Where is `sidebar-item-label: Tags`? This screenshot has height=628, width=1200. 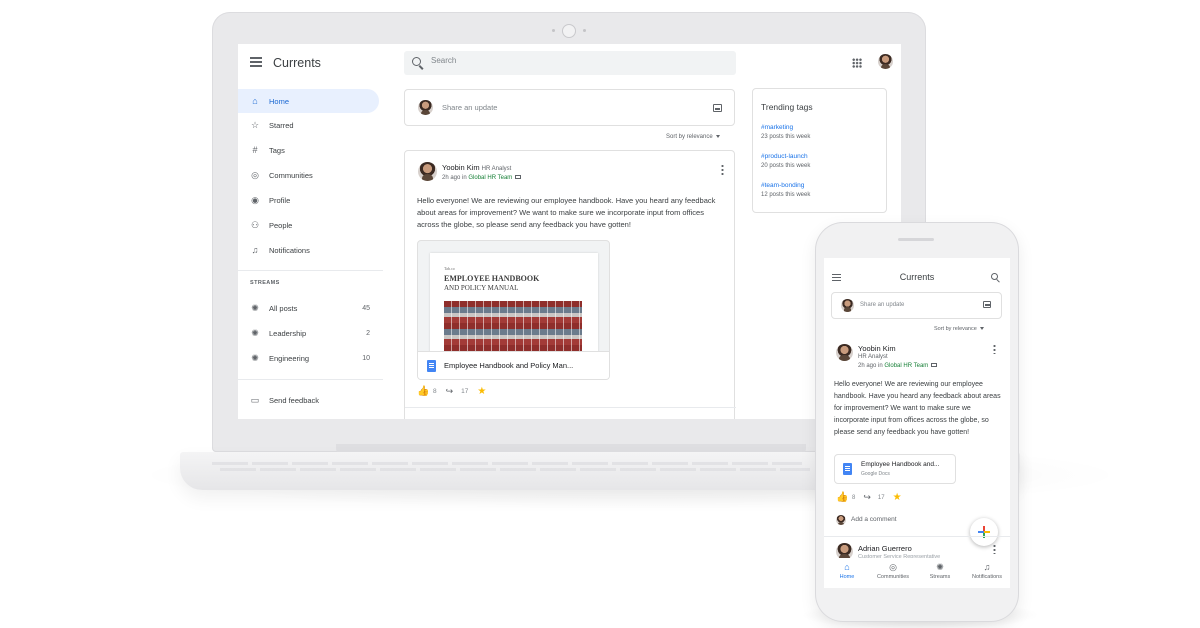
sidebar-item-label: Tags is located at coordinates (277, 150).